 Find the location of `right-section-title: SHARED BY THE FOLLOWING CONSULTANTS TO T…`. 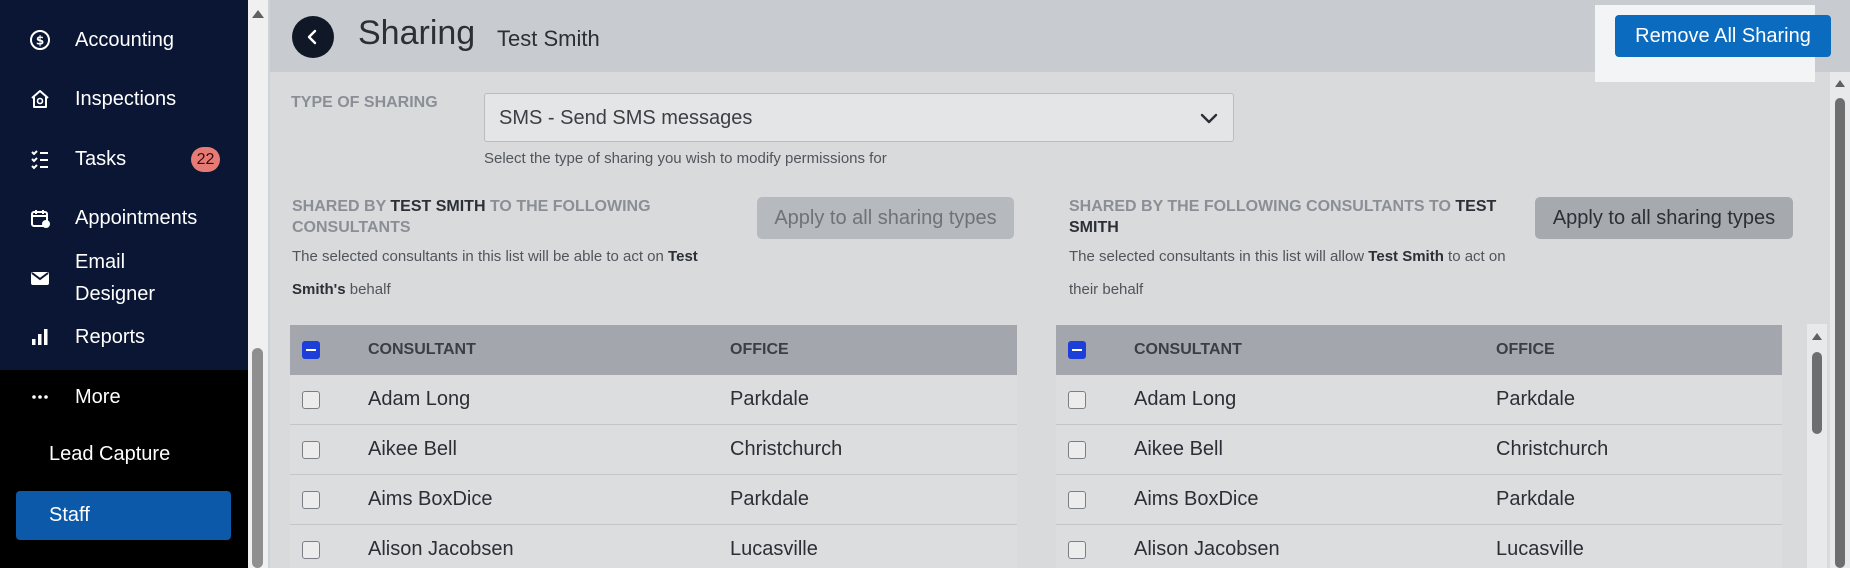

right-section-title: SHARED BY THE FOLLOWING CONSULTANTS TO T… is located at coordinates (1299, 217).